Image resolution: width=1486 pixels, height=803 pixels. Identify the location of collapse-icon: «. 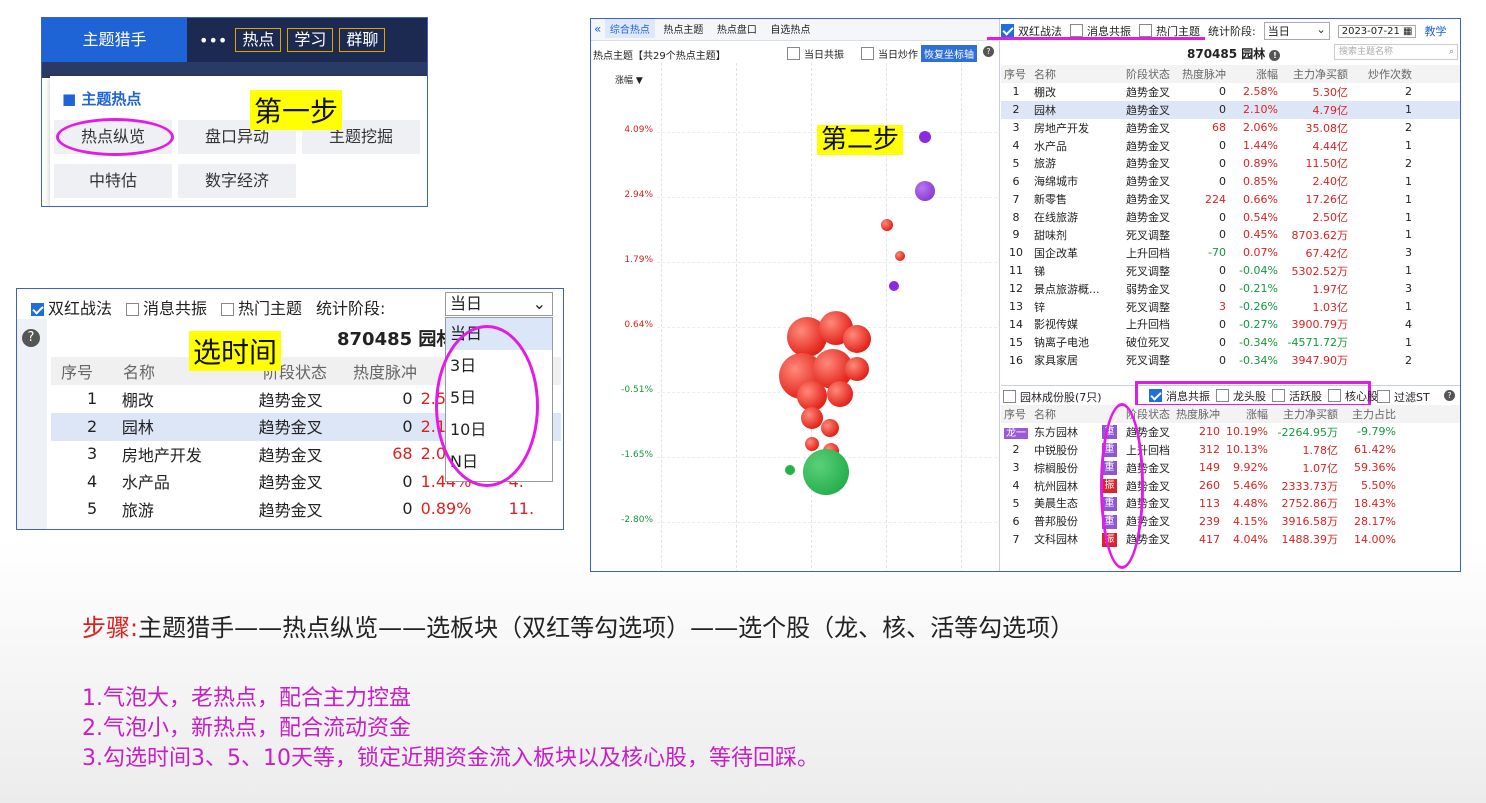
(597, 29).